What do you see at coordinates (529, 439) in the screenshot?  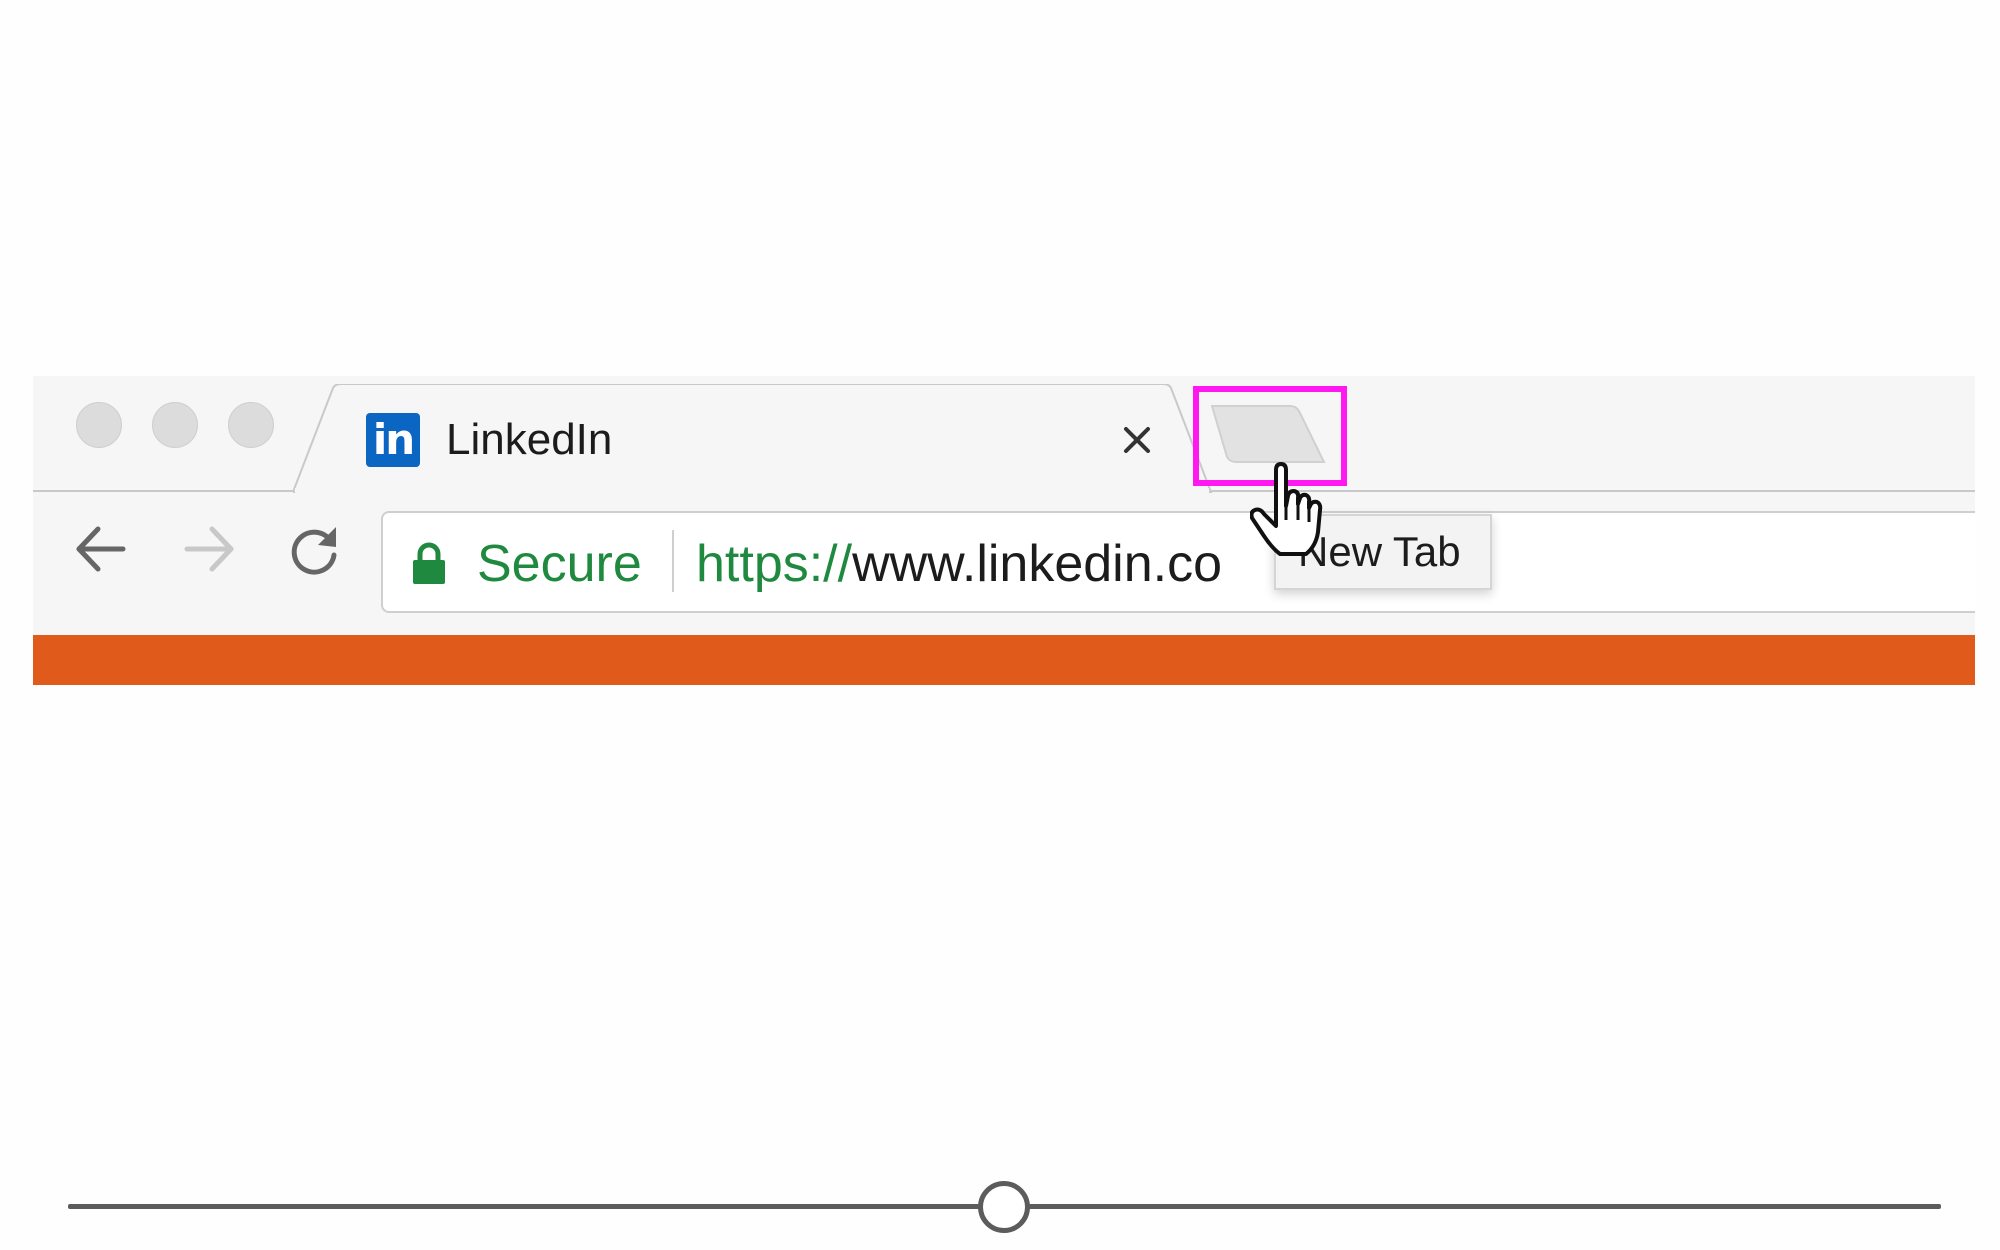 I see `tab-title: LinkedIn` at bounding box center [529, 439].